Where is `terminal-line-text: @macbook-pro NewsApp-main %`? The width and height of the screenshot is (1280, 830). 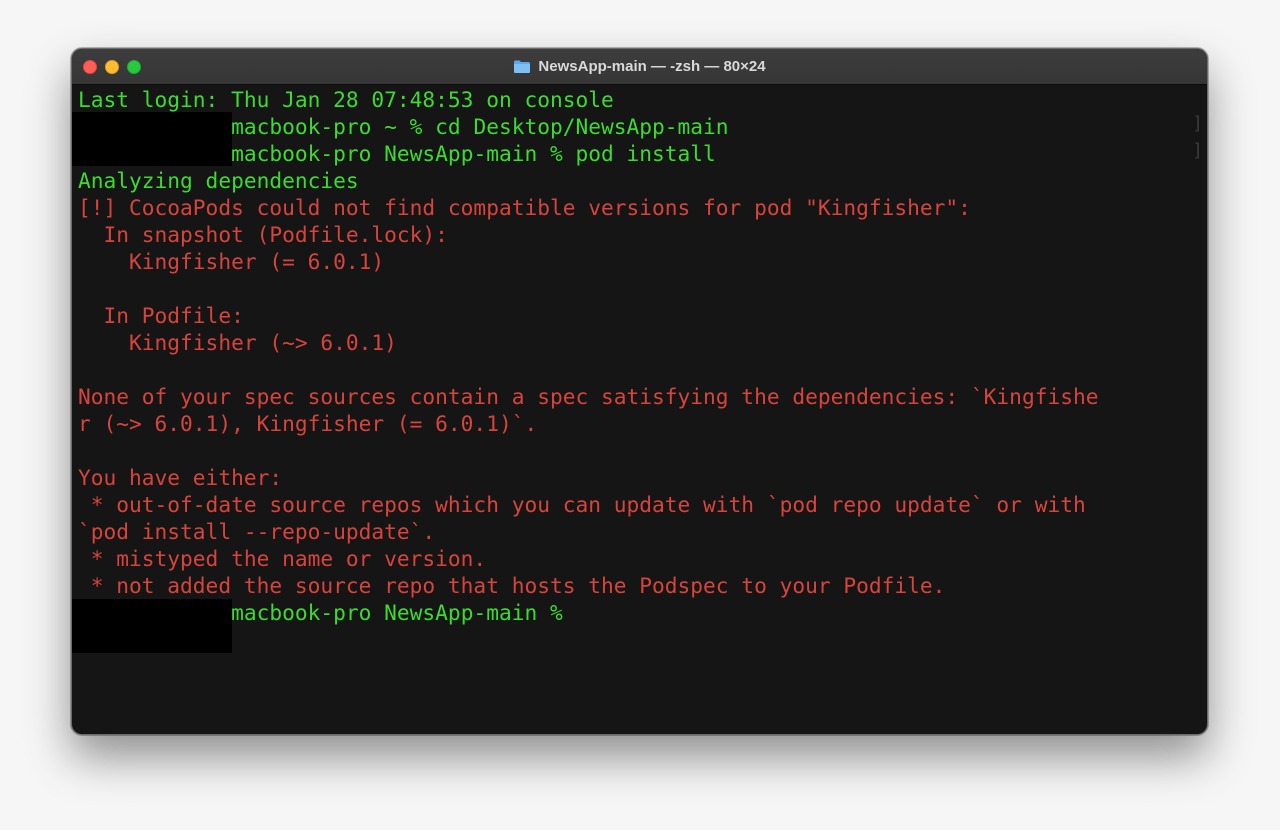 terminal-line-text: @macbook-pro NewsApp-main % is located at coordinates (397, 612).